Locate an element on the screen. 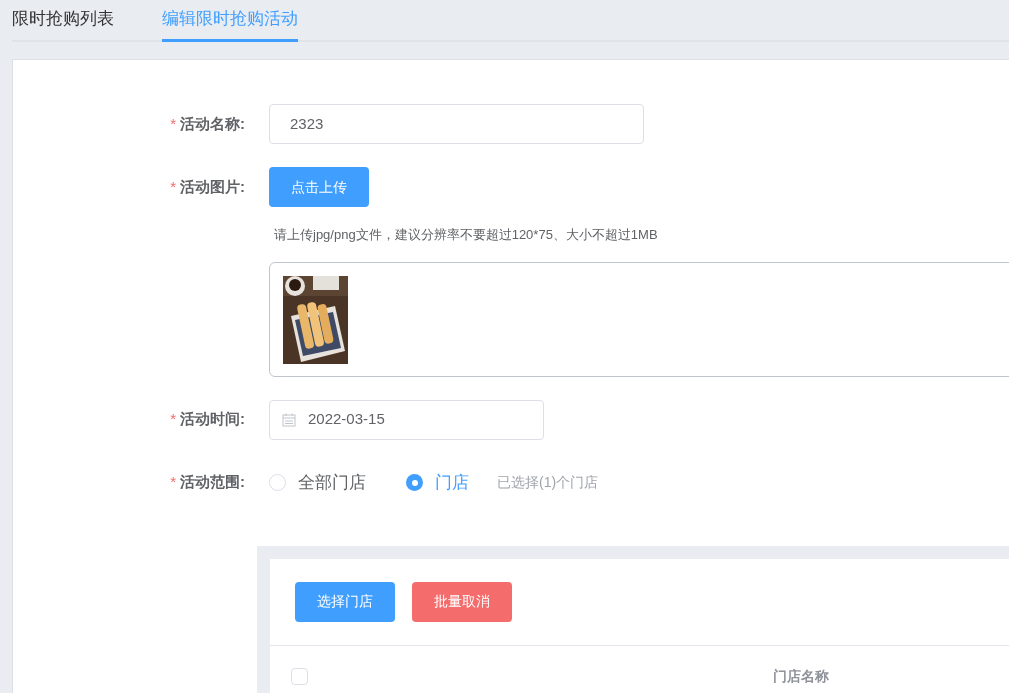 Image resolution: width=1009 pixels, height=693 pixels. upload-hint: 请上传jpg/png文件，建议分辨率不要超过120*75、大小不超过1MB is located at coordinates (466, 235).